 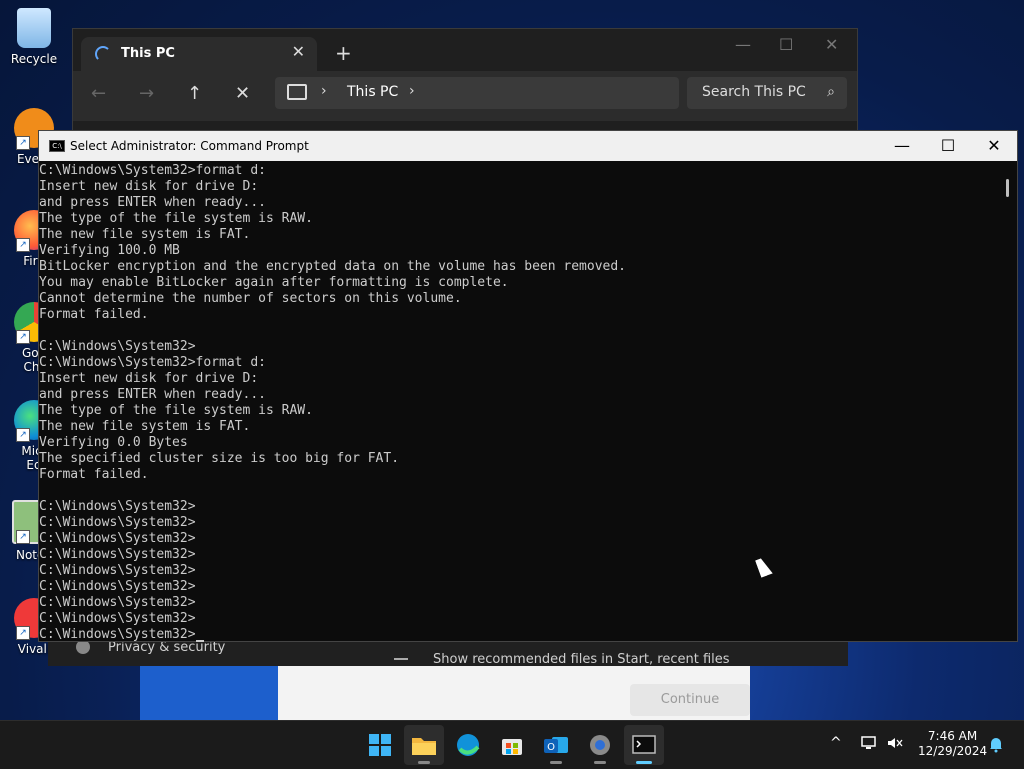 I want to click on desktop-icon-recycle-bin: Recycle, so click(x=34, y=37).